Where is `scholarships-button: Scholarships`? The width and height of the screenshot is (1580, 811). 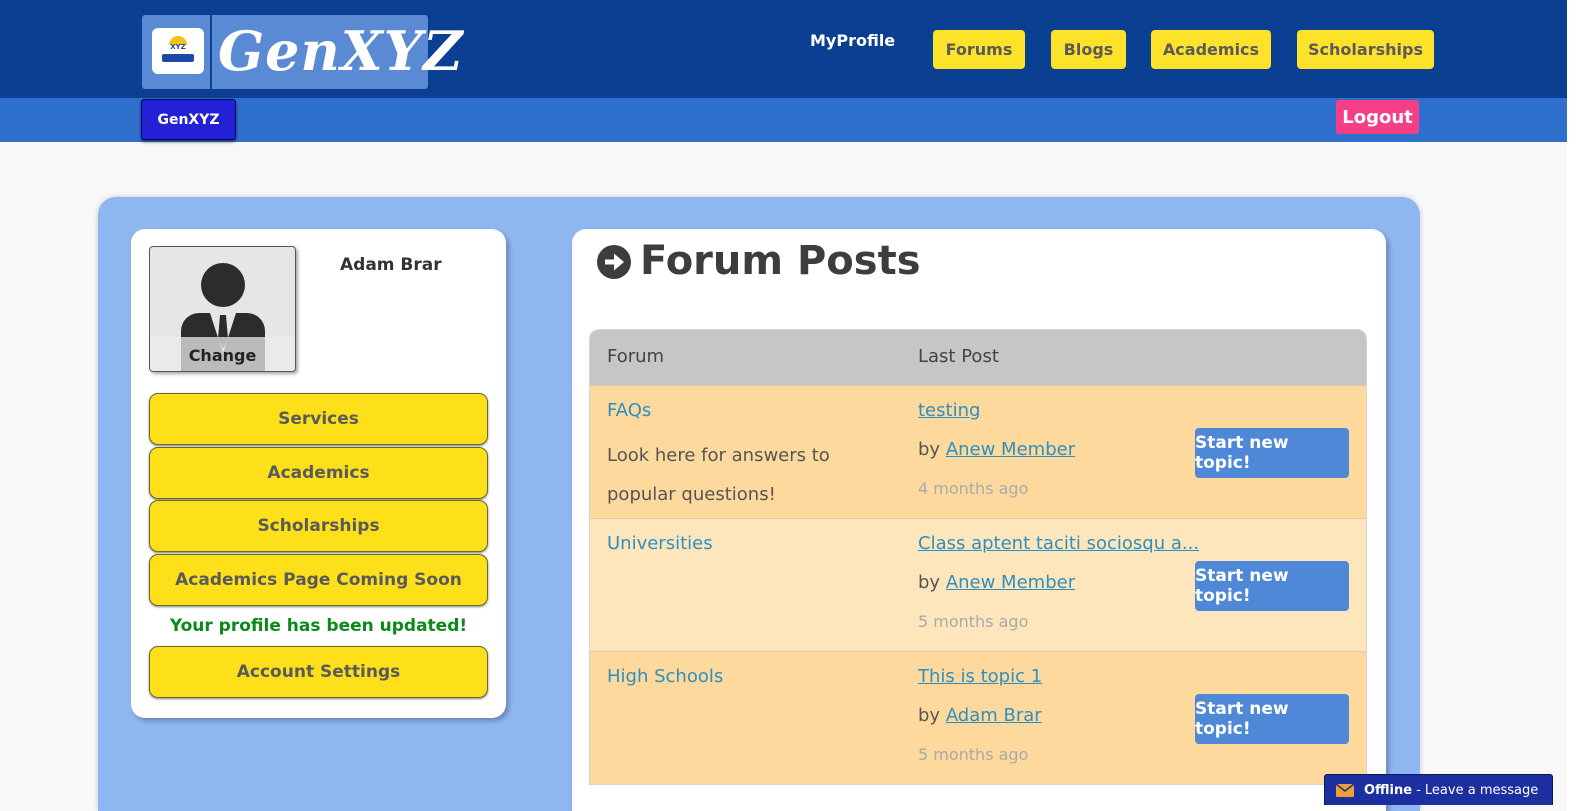 scholarships-button: Scholarships is located at coordinates (318, 526).